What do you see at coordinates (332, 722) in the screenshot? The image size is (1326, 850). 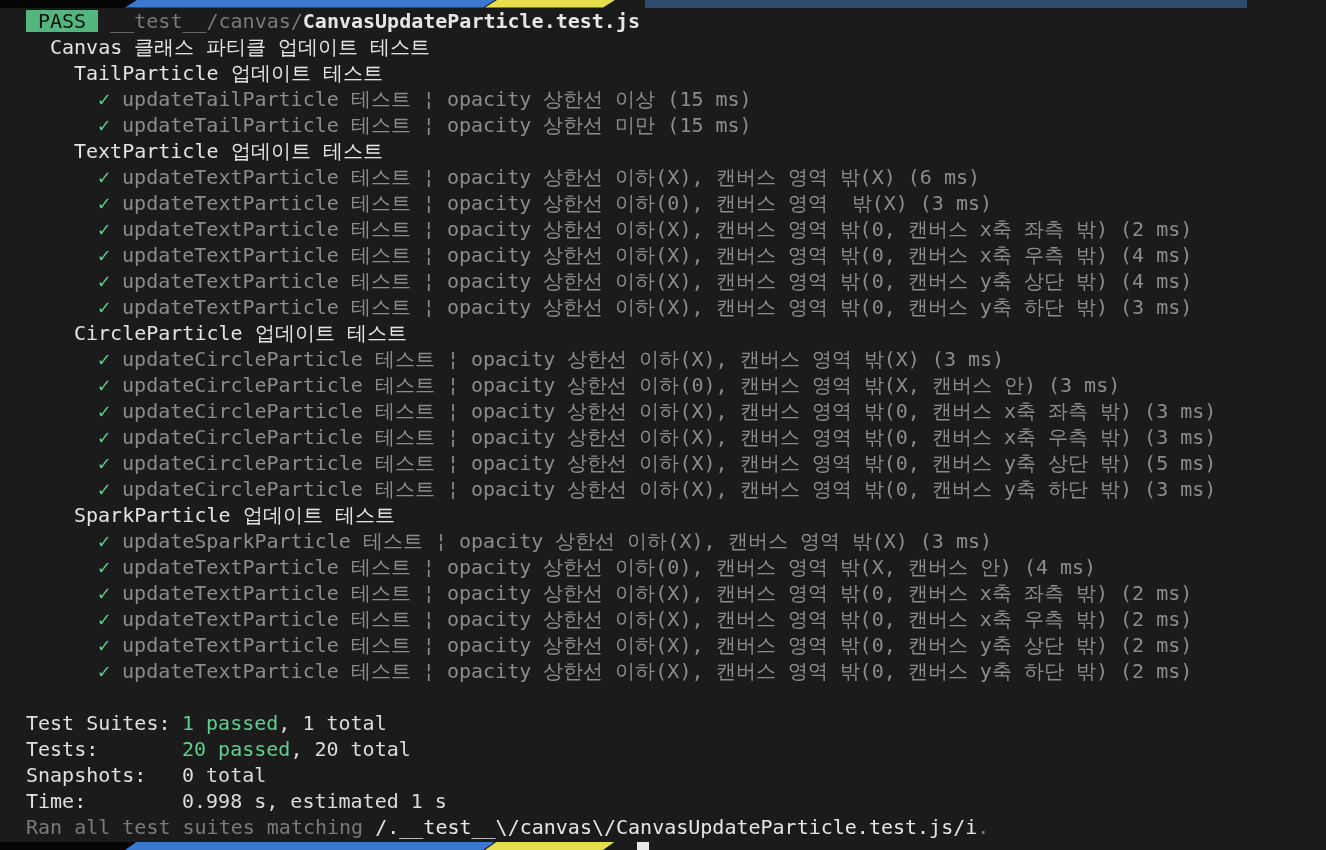 I see `summary-value: , 1 total` at bounding box center [332, 722].